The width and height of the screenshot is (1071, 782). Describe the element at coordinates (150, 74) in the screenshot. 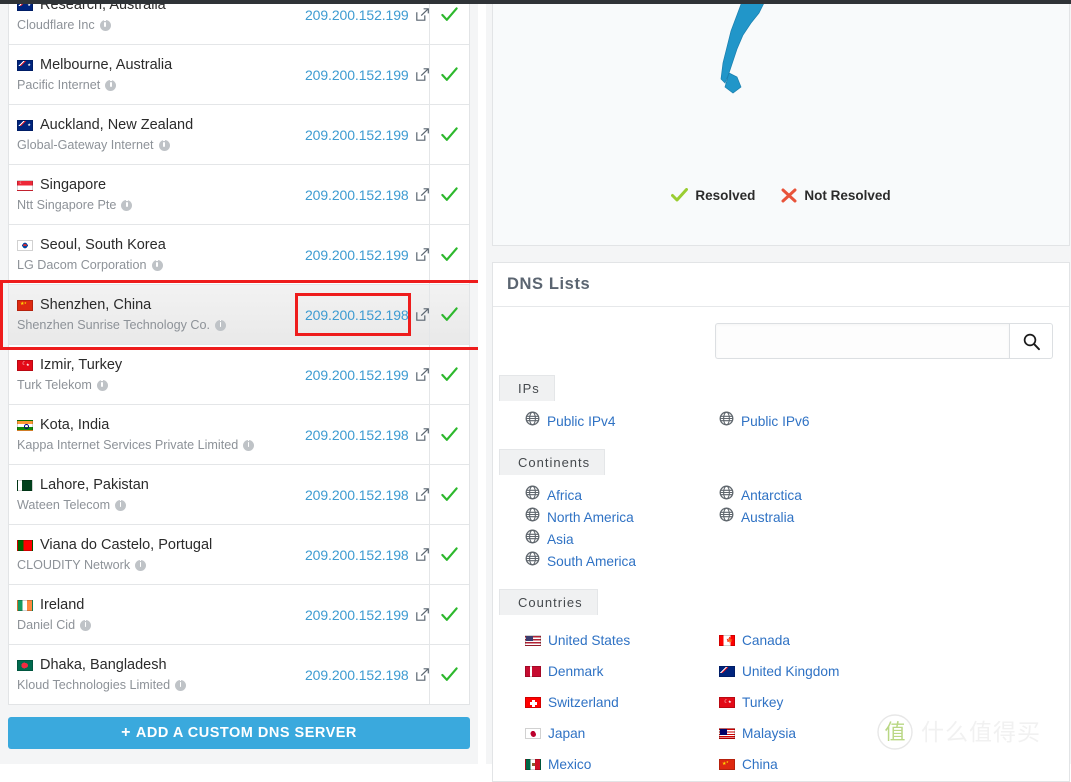

I see `server-location: ★ Melbourne, Australia Pacific Internet` at that location.